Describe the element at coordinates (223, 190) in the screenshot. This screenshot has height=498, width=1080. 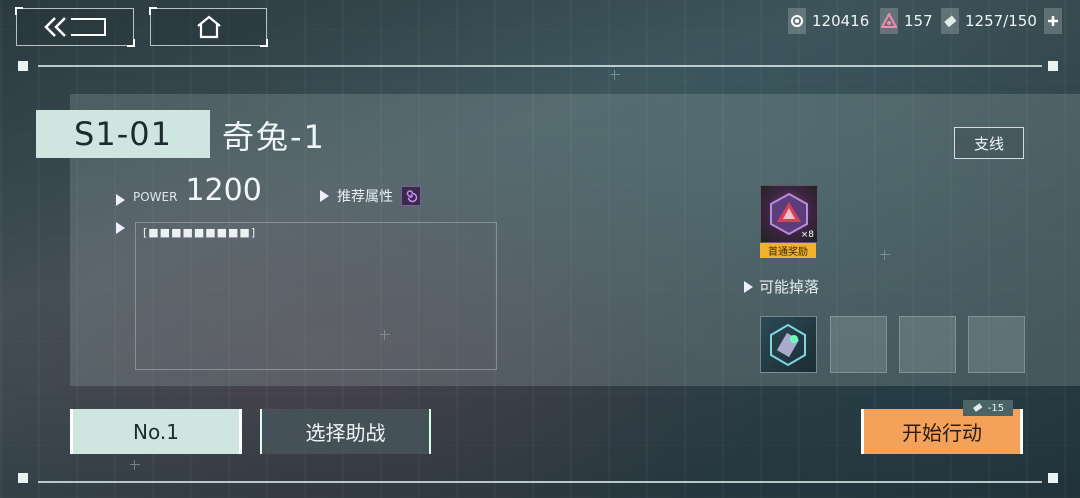
I see `power-value: 1200` at that location.